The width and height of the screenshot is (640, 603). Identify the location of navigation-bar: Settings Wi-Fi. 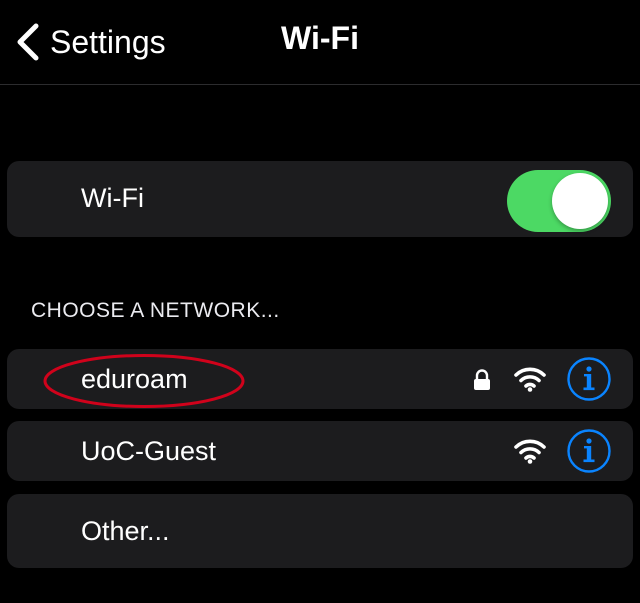
(320, 42).